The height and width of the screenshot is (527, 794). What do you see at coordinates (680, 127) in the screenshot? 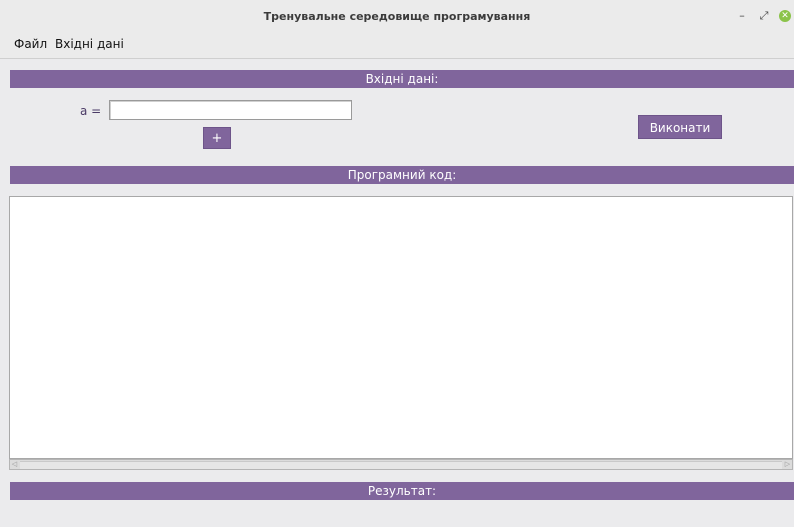
I see `run-button: Виконати` at bounding box center [680, 127].